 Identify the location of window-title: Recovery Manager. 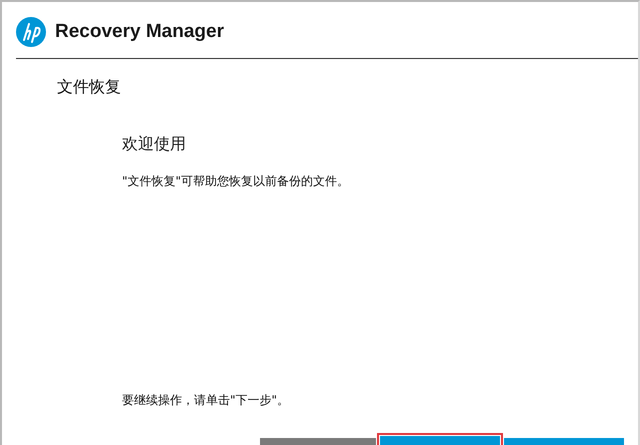
(139, 32).